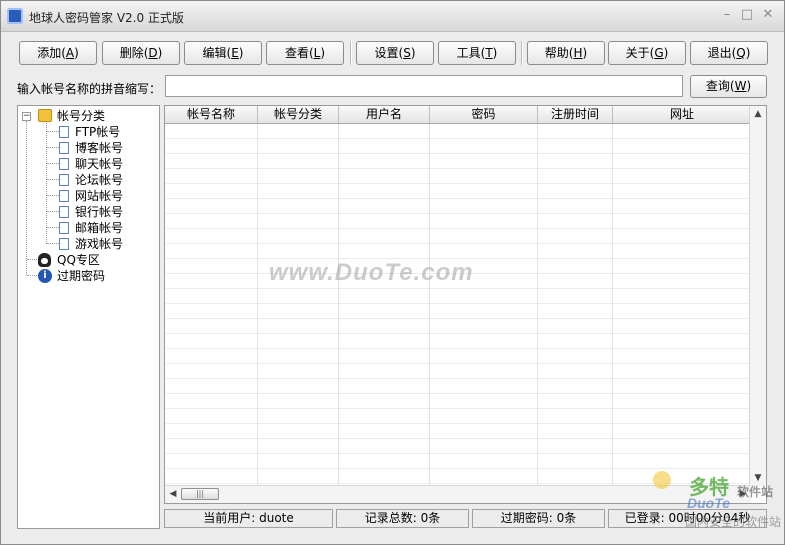 The height and width of the screenshot is (545, 785). What do you see at coordinates (727, 15) in the screenshot?
I see `minimize-icon: –` at bounding box center [727, 15].